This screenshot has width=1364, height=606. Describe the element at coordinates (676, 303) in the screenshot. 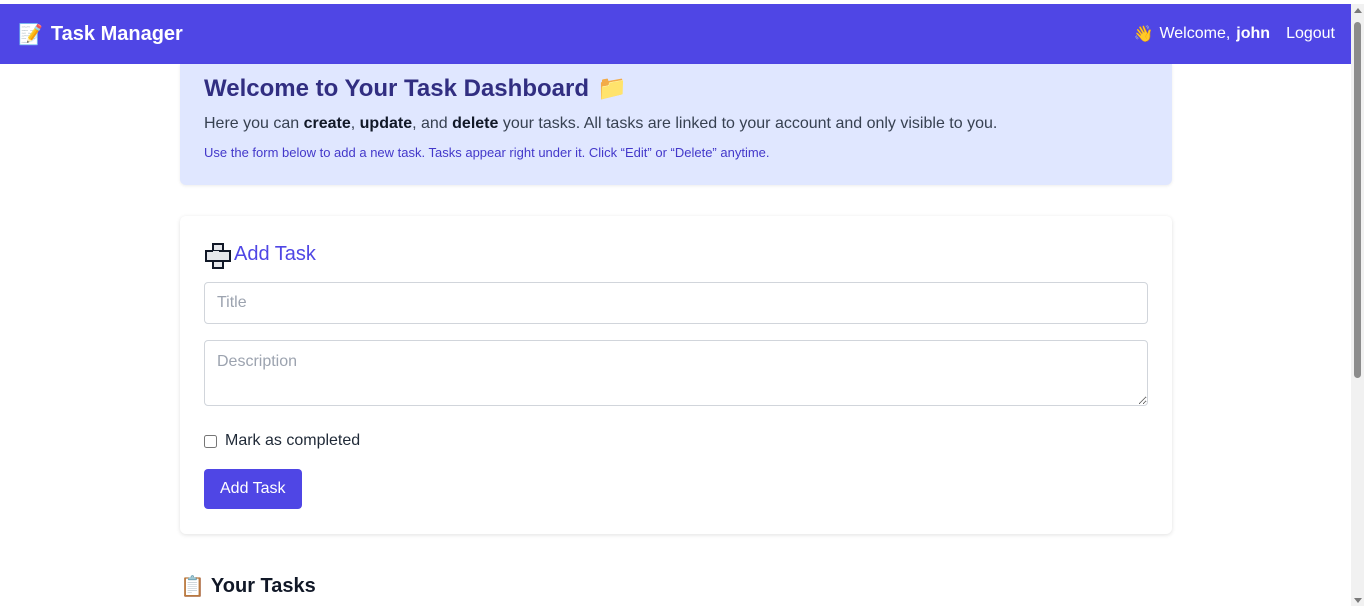

I see `task-title-input` at that location.